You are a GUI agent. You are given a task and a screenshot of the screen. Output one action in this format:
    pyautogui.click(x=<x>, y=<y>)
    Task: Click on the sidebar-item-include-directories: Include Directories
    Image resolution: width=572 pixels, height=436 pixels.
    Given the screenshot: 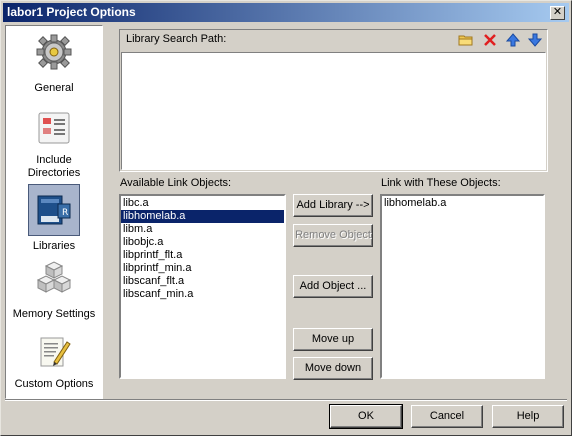 What is the action you would take?
    pyautogui.click(x=54, y=145)
    